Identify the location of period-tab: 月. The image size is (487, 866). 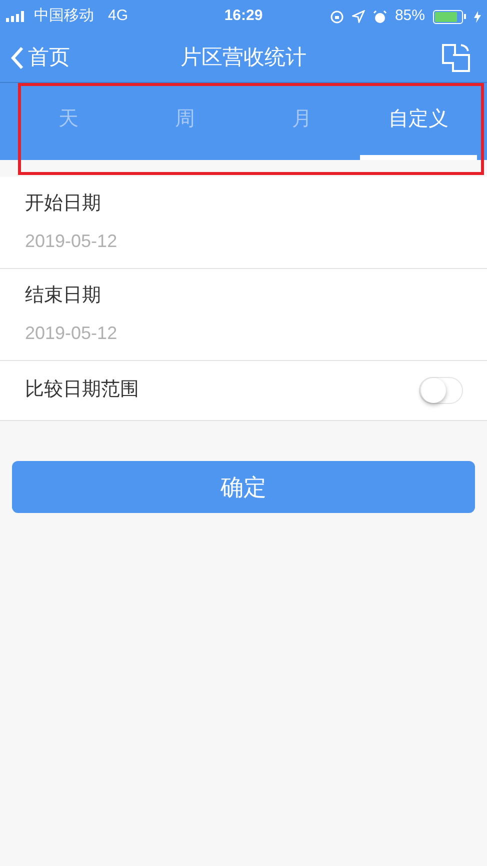
(302, 121).